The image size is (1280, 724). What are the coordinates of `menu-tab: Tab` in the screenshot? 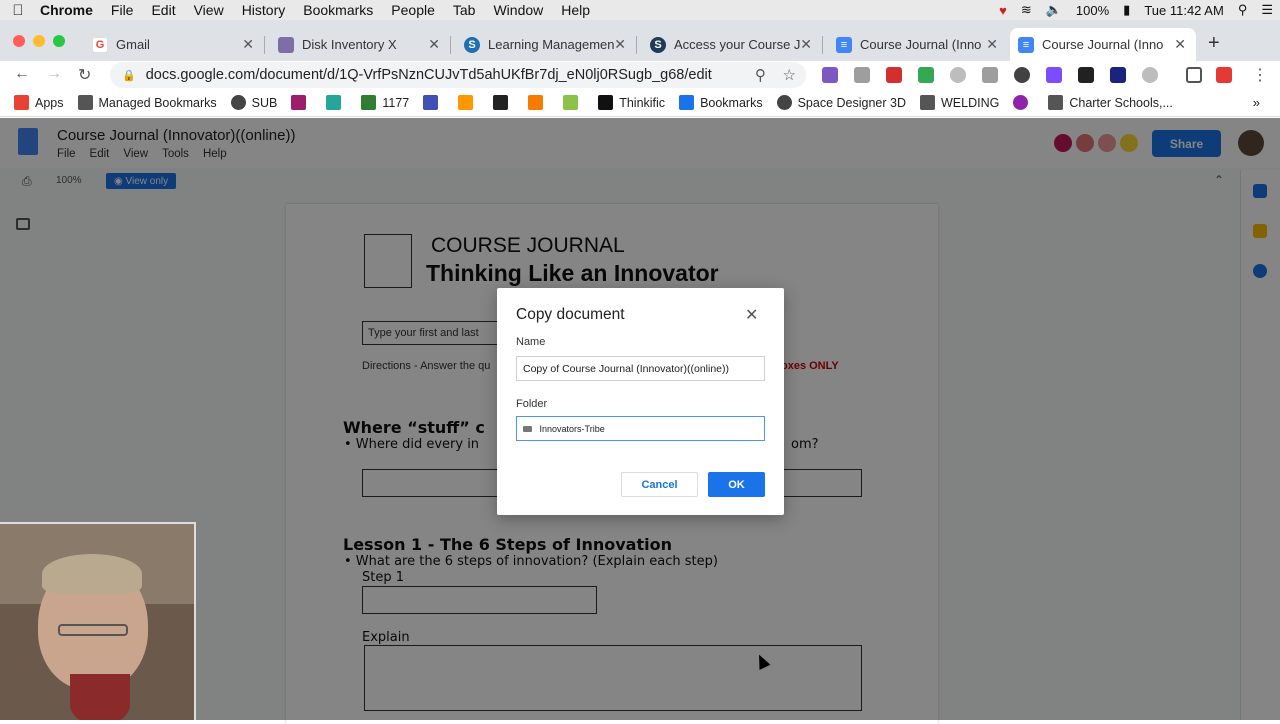 It's located at (464, 10).